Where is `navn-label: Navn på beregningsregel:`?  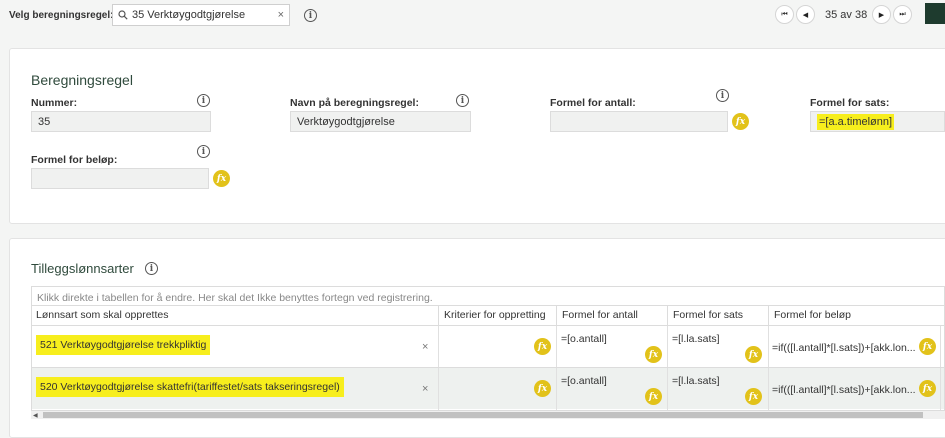 navn-label: Navn på beregningsregel: is located at coordinates (354, 103).